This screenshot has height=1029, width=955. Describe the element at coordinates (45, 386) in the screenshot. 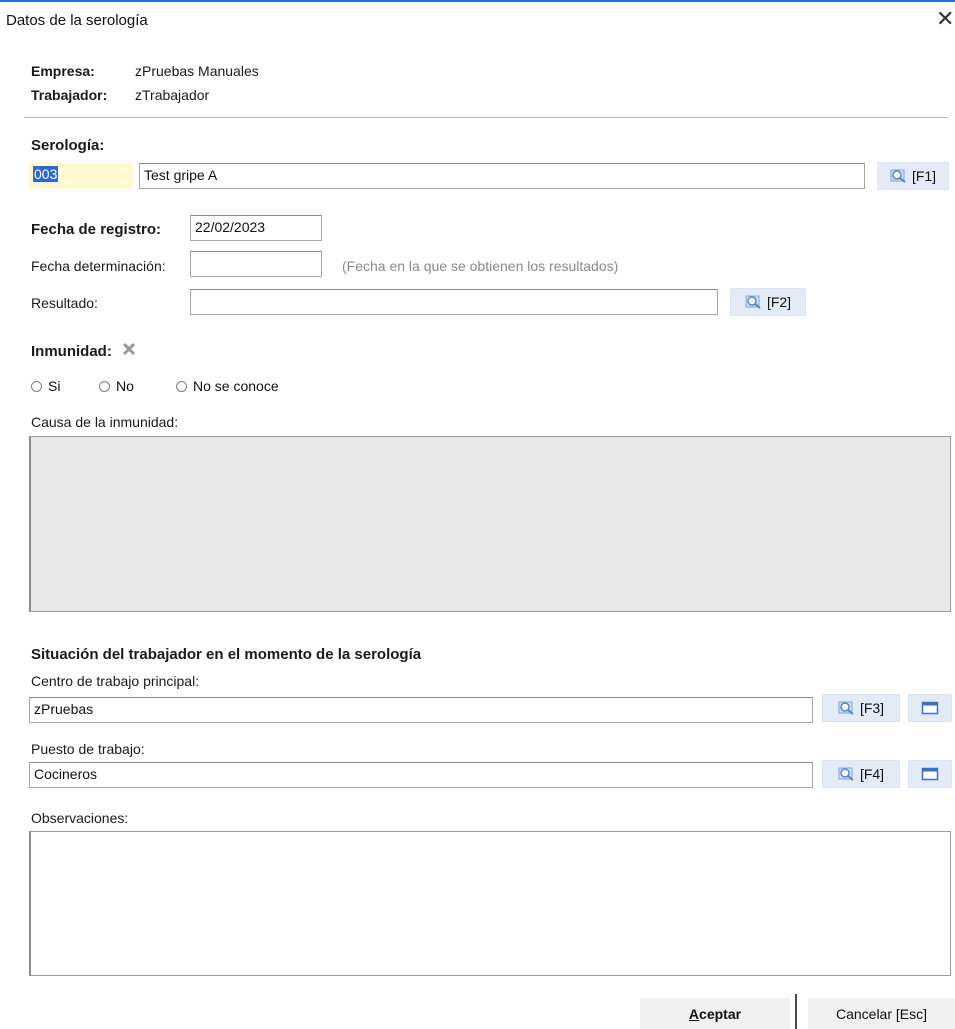

I see `inmunidad-radio-si: Si` at that location.